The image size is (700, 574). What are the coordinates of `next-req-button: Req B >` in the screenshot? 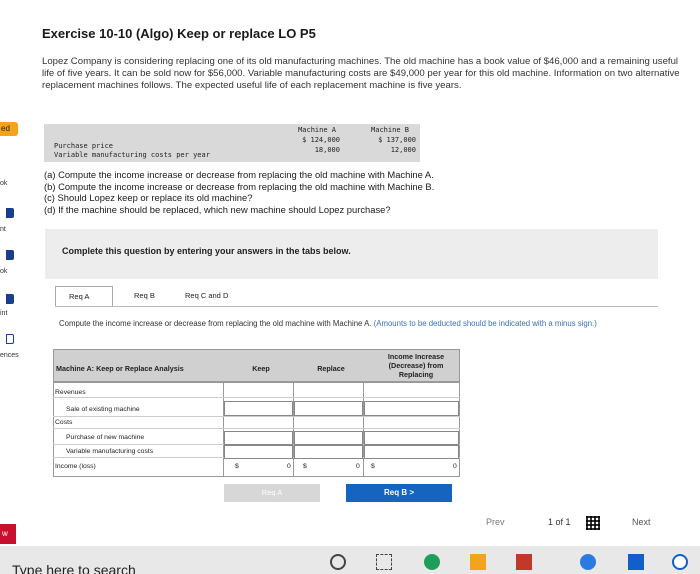 It's located at (399, 493).